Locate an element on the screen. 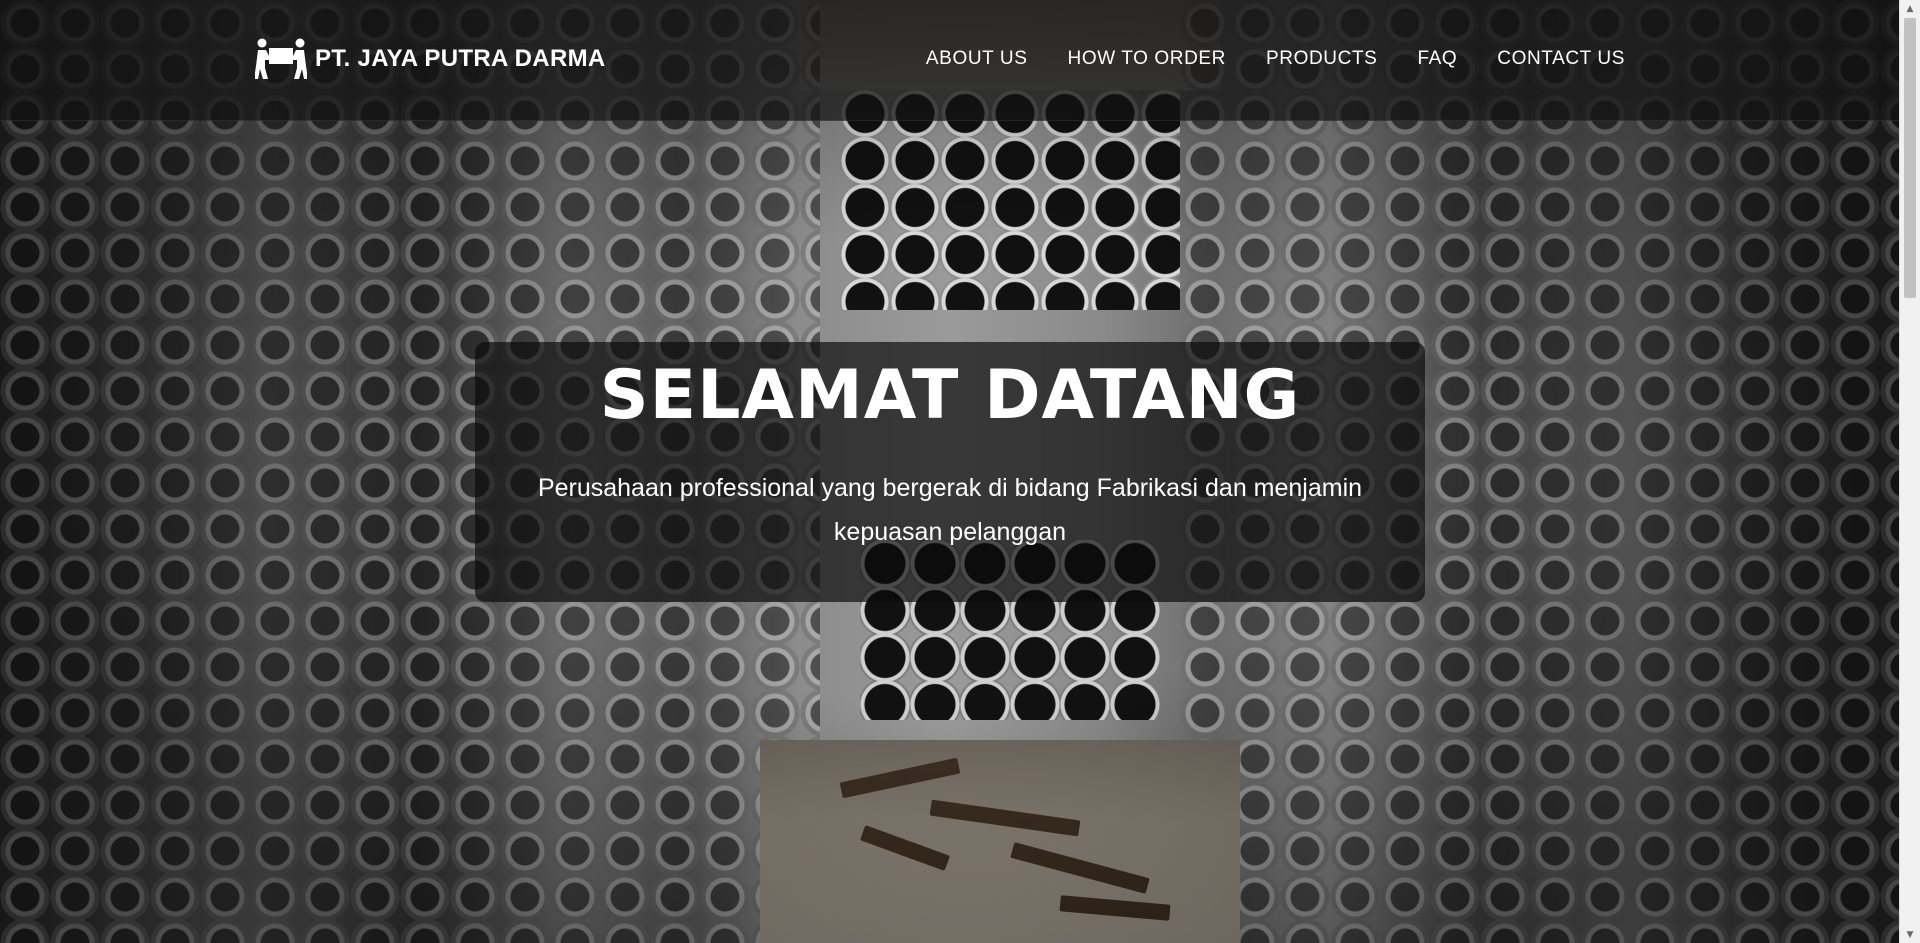  scroll-up-icon: ▲ is located at coordinates (1910, 8).